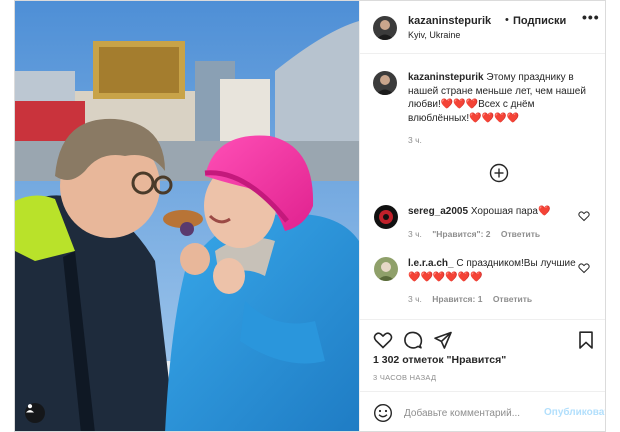 This screenshot has height=432, width=620. I want to click on post-location: Kyiv, Ukraine, so click(434, 35).